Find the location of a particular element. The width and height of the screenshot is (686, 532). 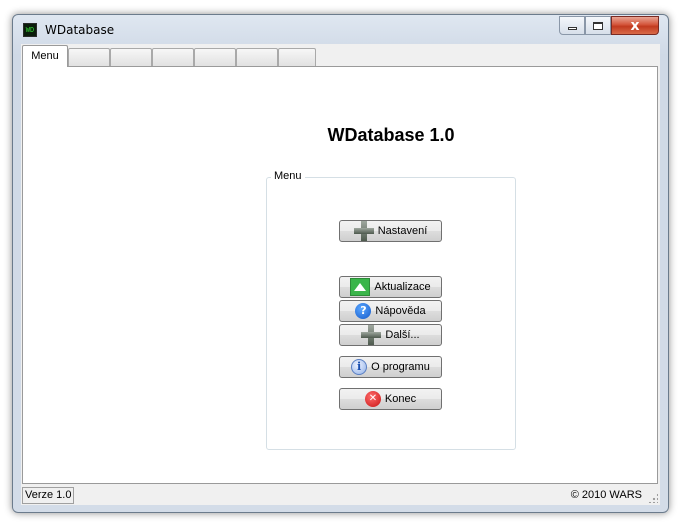

maximize-button is located at coordinates (598, 25).